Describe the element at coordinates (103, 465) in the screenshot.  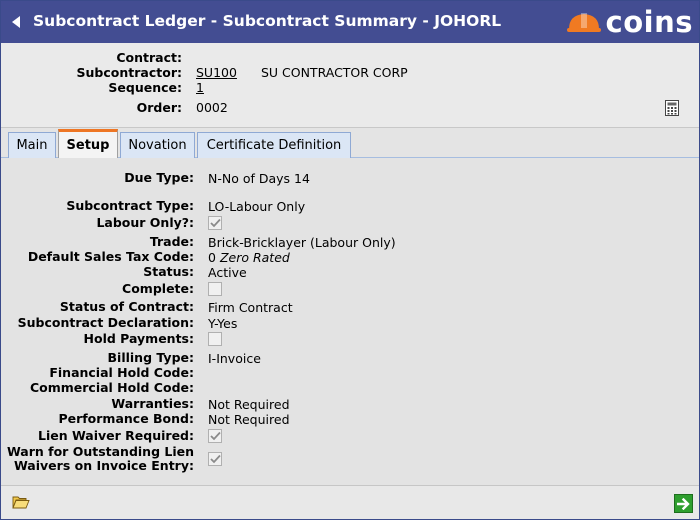
I see `warn-outstanding-lien-label-line2: Waivers on Invoice Entry:` at that location.